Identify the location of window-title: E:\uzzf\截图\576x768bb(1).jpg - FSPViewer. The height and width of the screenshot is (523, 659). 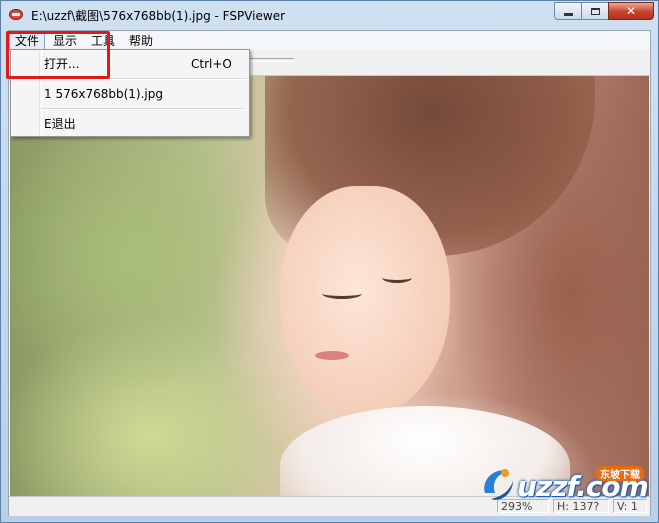
(158, 16).